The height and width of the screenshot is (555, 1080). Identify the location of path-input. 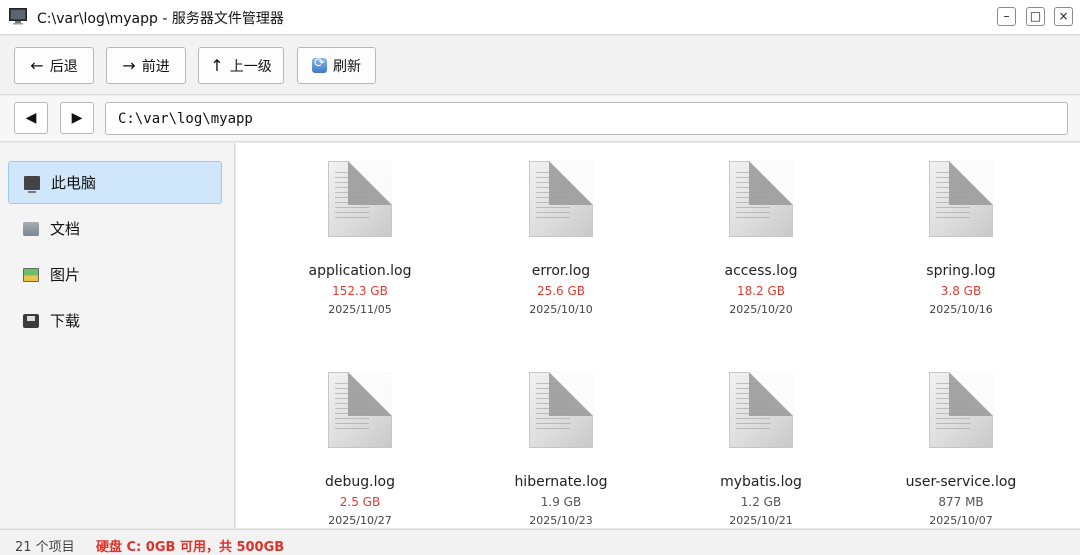
(586, 118).